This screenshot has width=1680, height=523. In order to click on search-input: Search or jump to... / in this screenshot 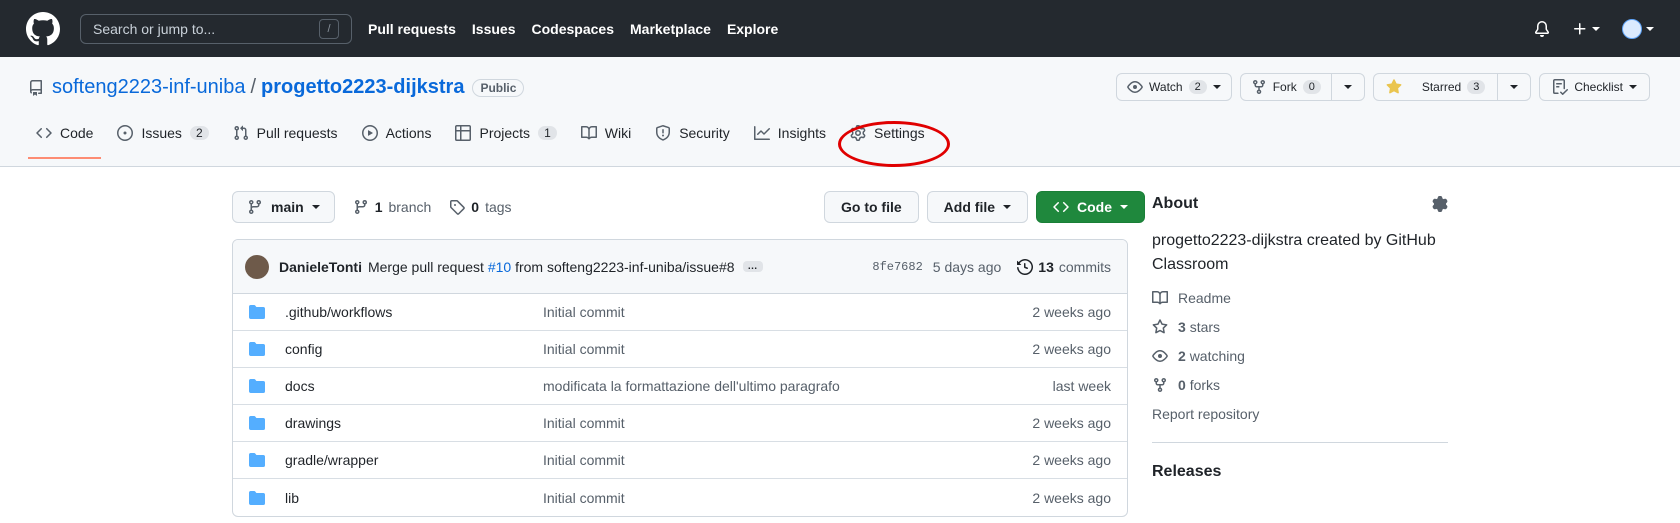, I will do `click(216, 28)`.